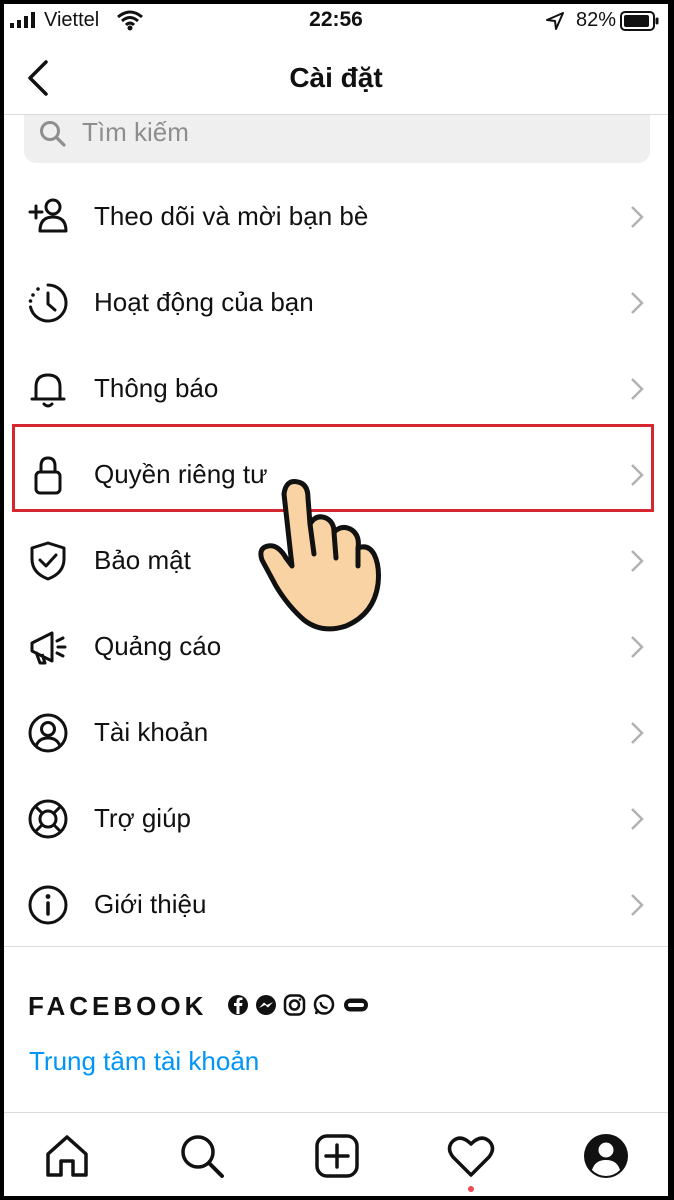 The image size is (674, 1200). I want to click on accounts-center-link: Trung tâm tài khoản, so click(144, 1061).